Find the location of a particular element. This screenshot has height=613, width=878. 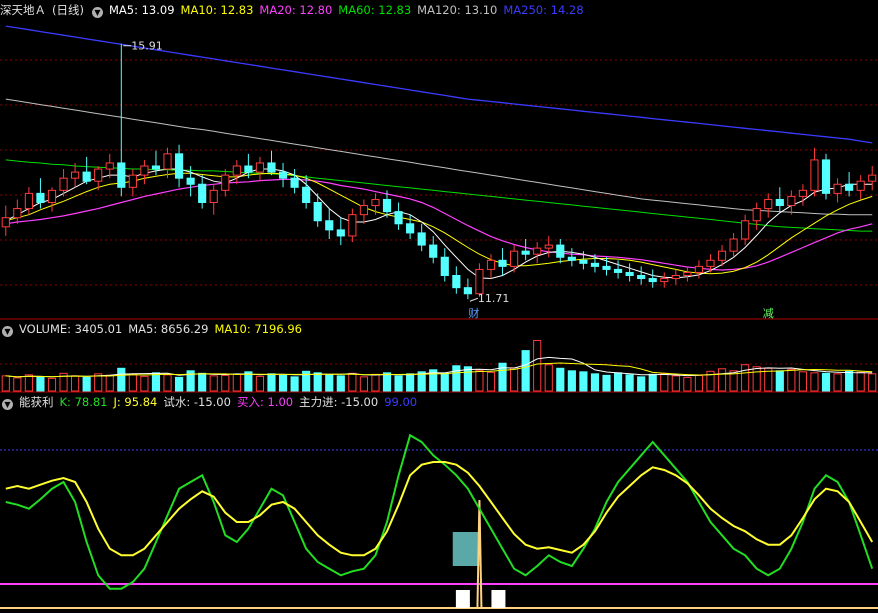

low-price-label: 11.71 is located at coordinates (494, 298).